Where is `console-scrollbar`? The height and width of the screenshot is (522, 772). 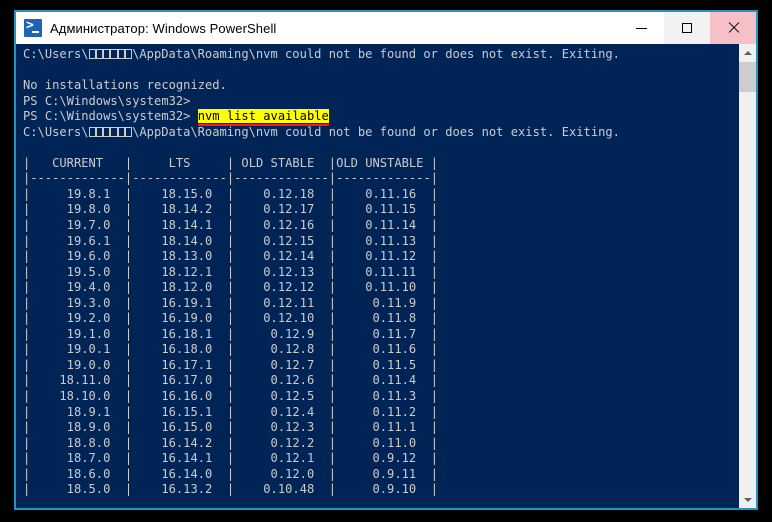 console-scrollbar is located at coordinates (747, 276).